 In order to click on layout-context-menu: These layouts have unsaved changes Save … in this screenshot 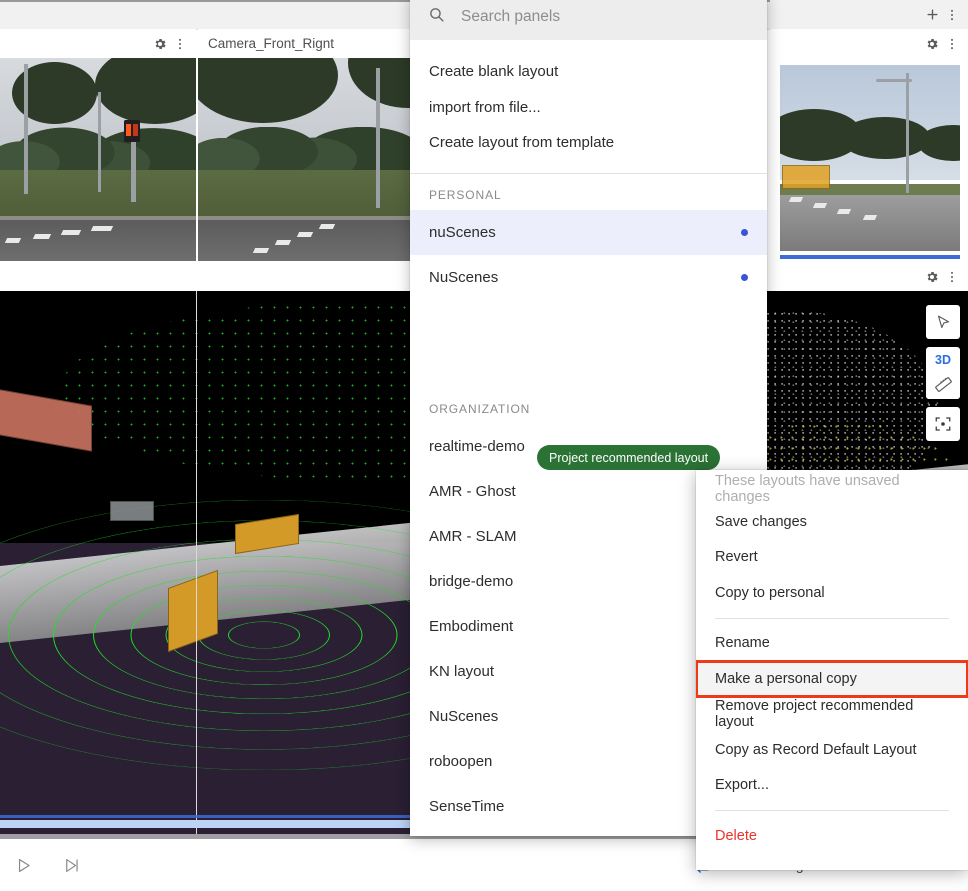, I will do `click(832, 670)`.